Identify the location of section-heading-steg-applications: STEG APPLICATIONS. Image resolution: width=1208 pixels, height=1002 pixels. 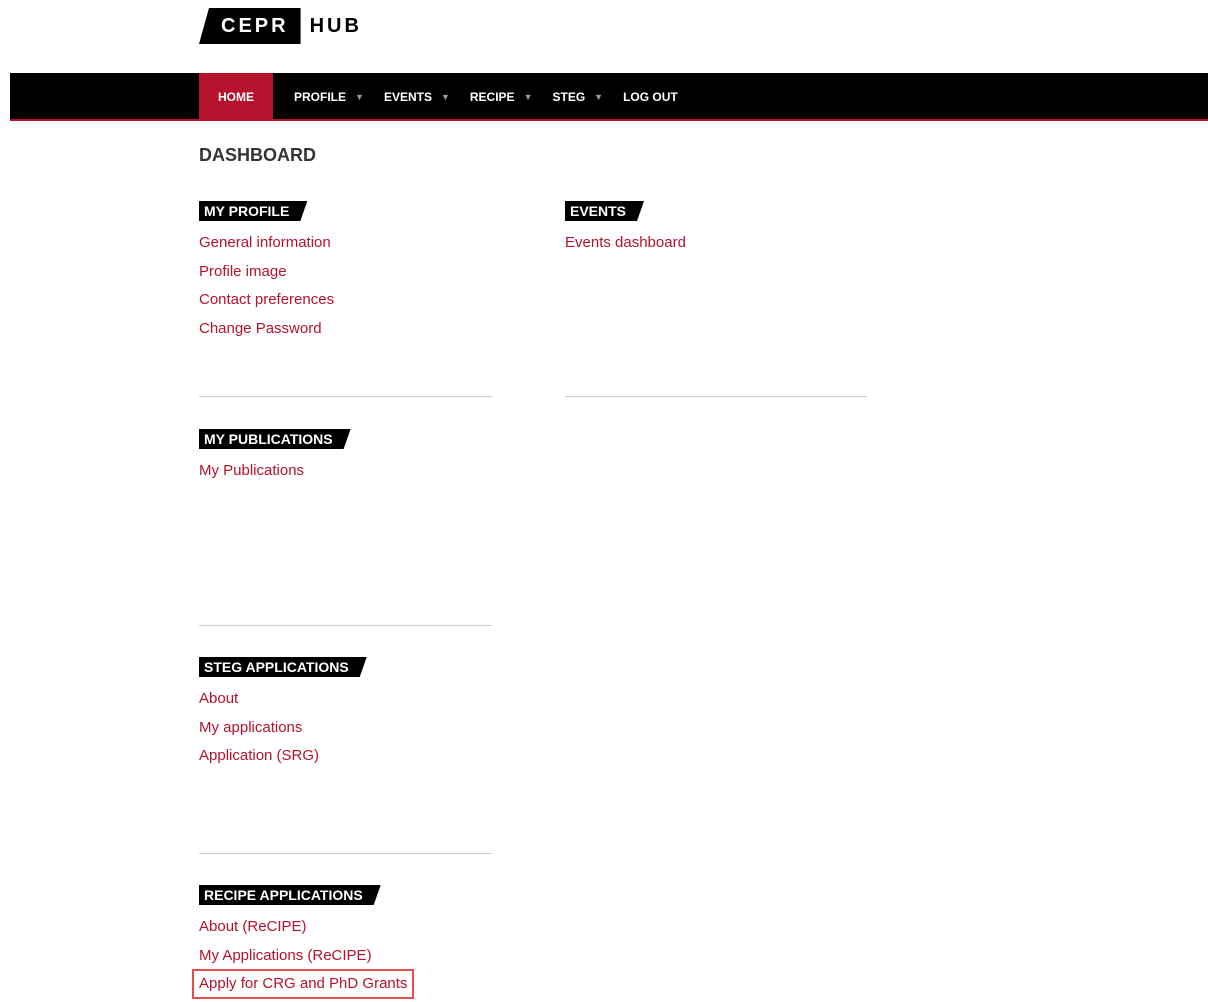
(283, 667).